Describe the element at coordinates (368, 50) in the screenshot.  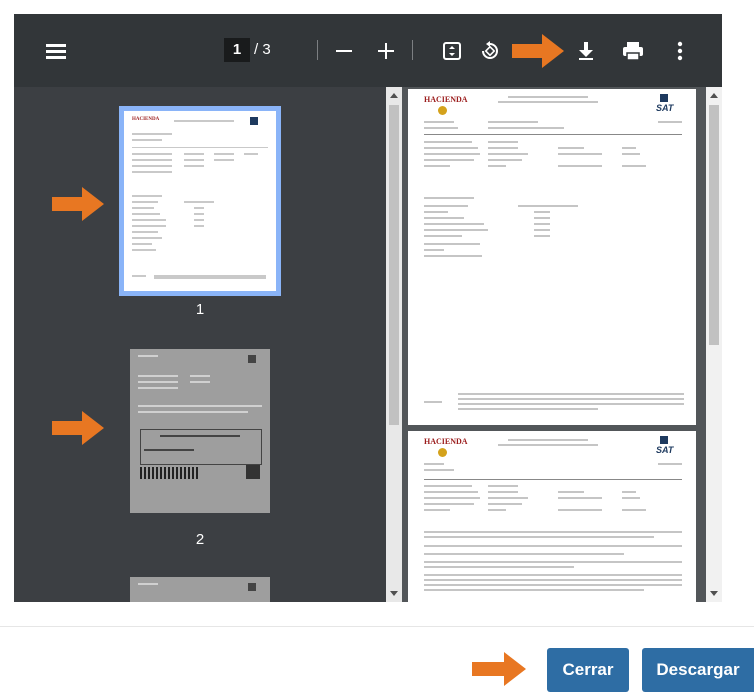
I see `viewer-toolbar: 1 / 3` at that location.